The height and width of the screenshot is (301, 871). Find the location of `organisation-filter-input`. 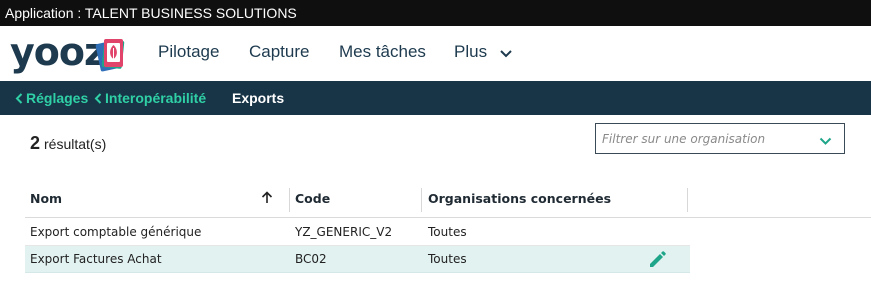

organisation-filter-input is located at coordinates (706, 138).